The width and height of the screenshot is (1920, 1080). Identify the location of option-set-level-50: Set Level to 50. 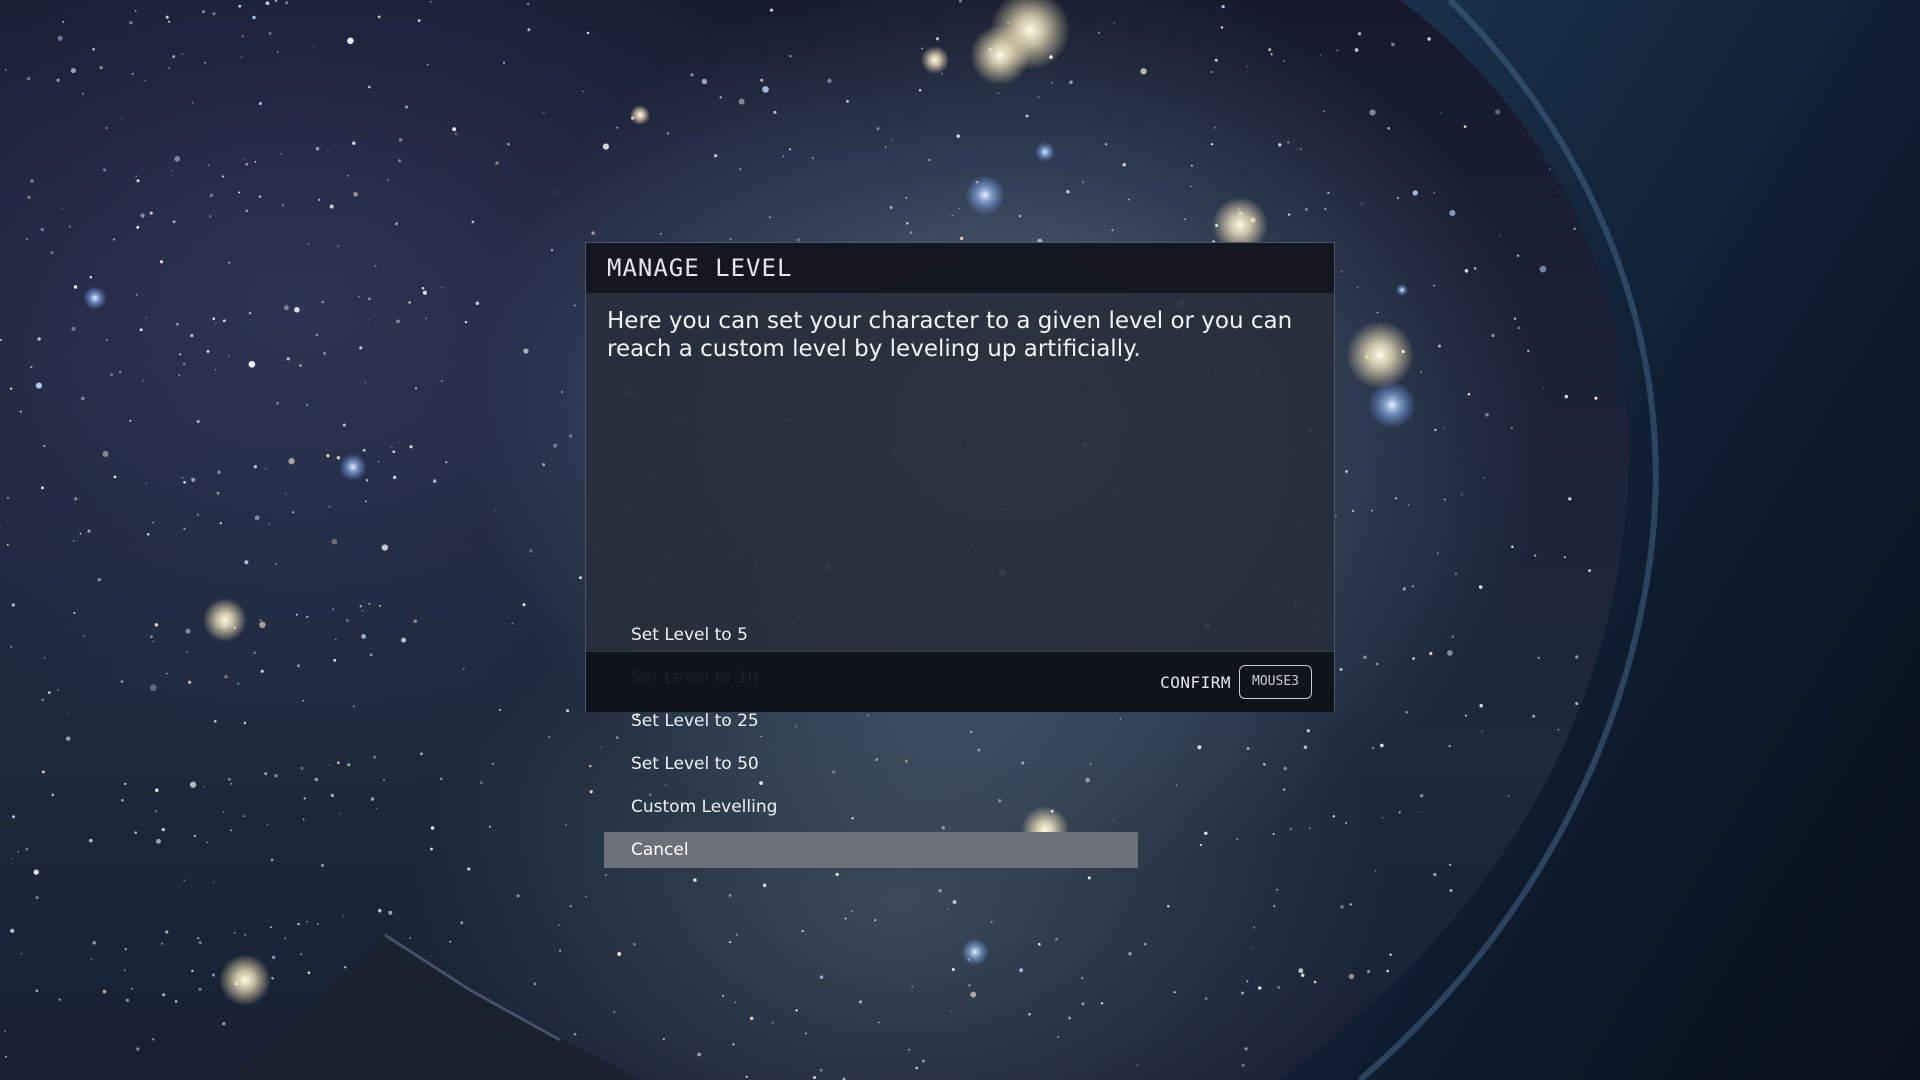
(871, 764).